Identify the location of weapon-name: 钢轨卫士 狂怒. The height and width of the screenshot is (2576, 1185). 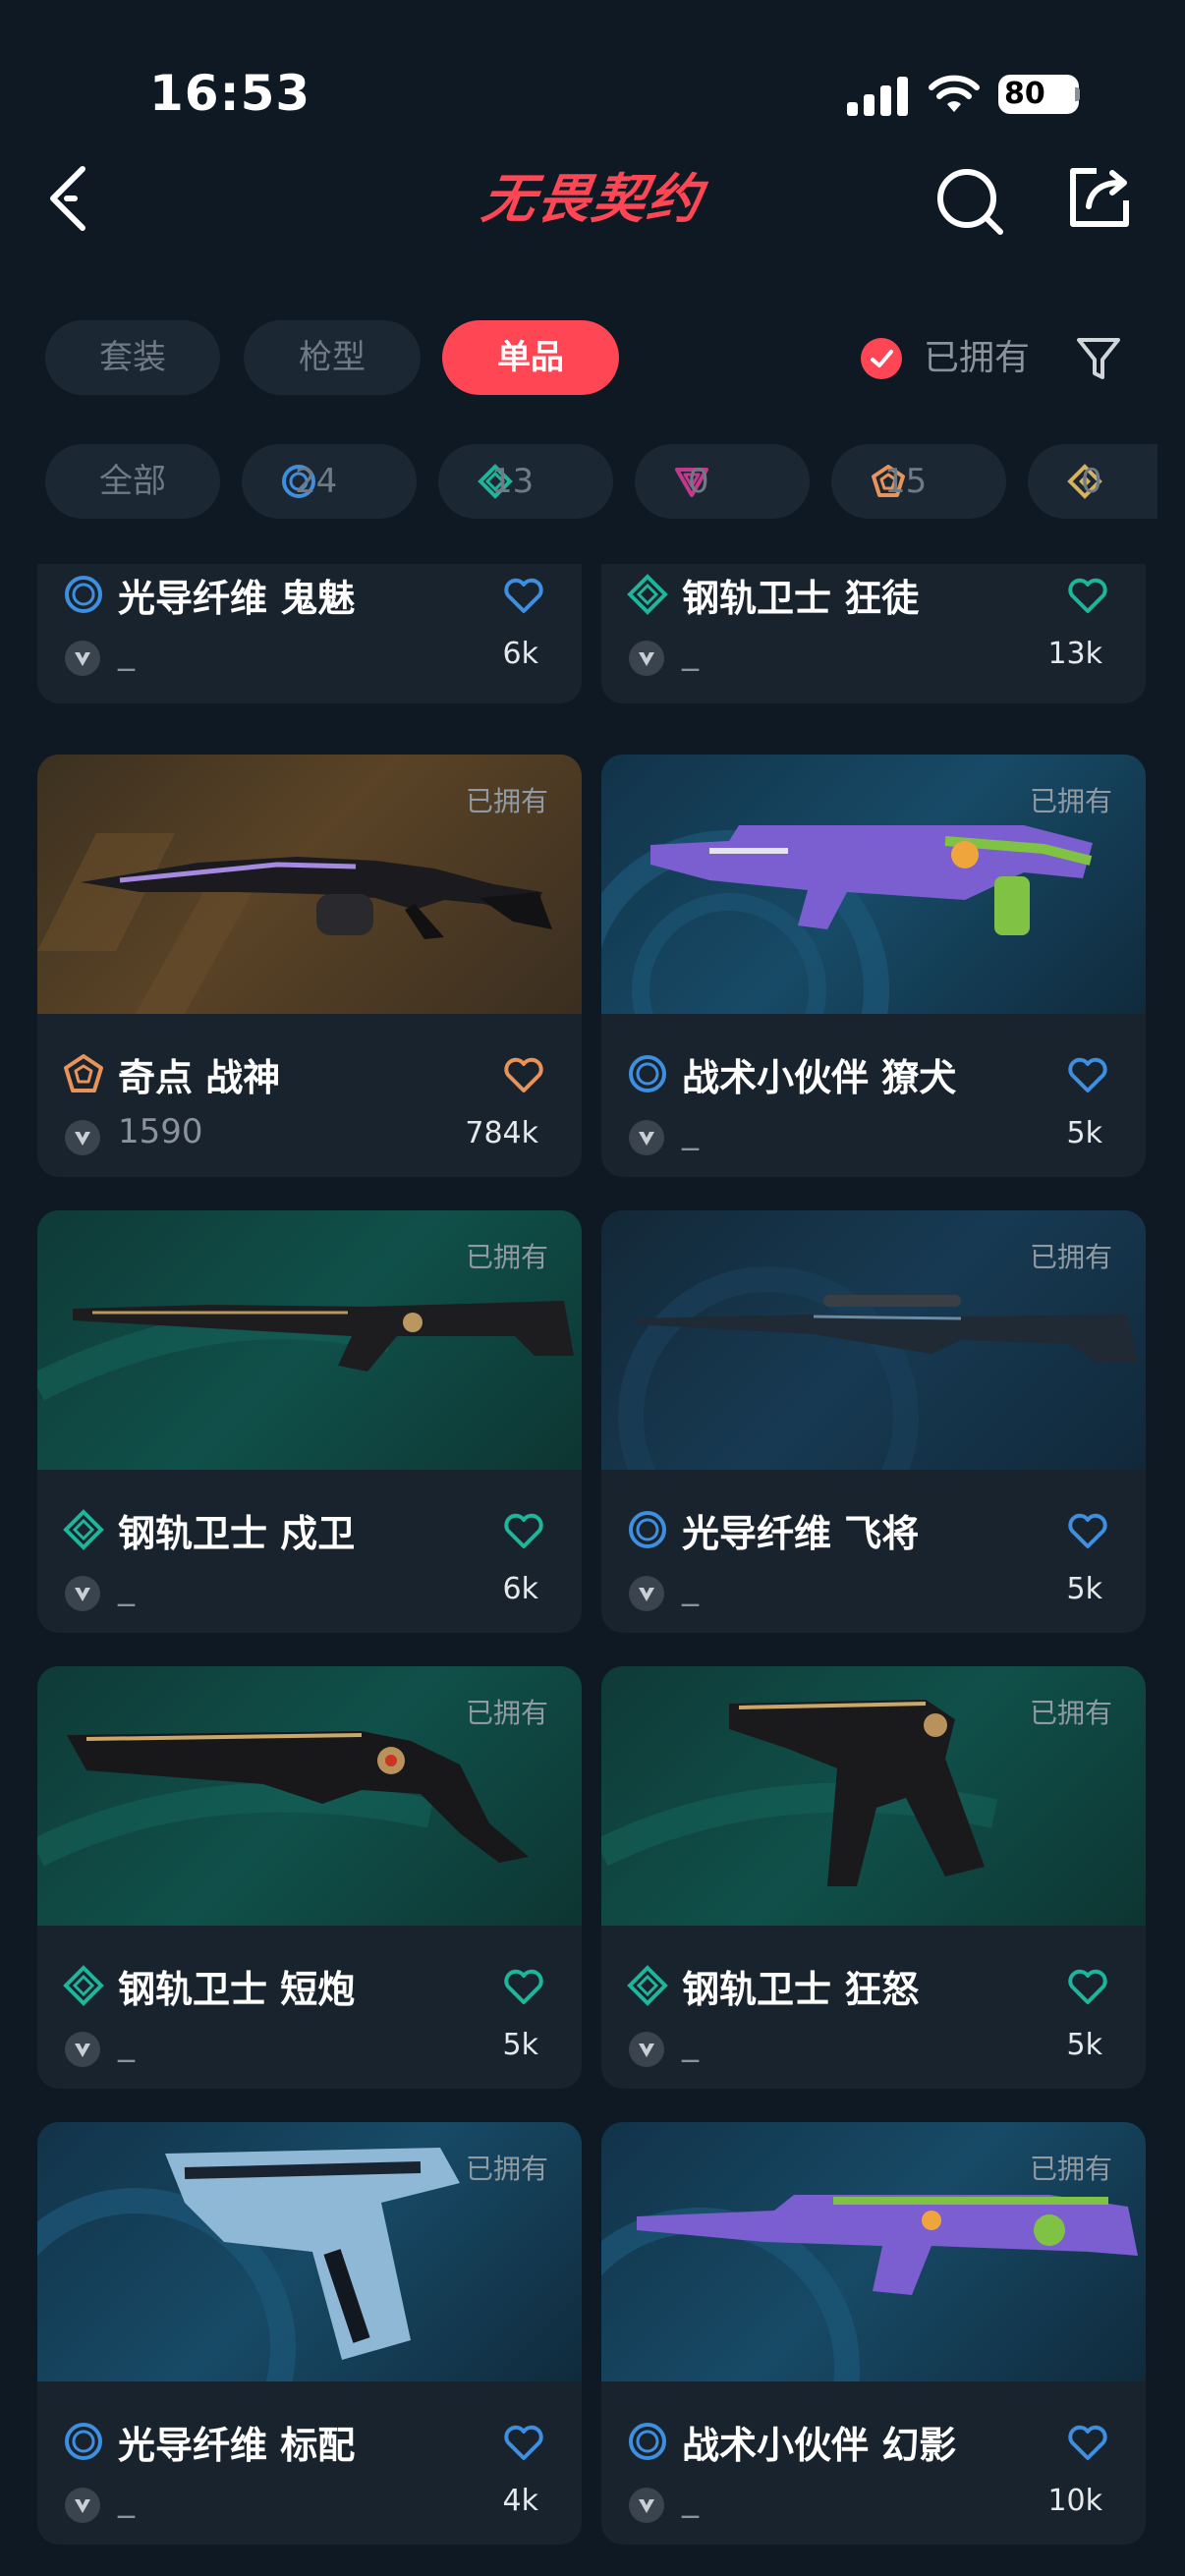
(801, 1989).